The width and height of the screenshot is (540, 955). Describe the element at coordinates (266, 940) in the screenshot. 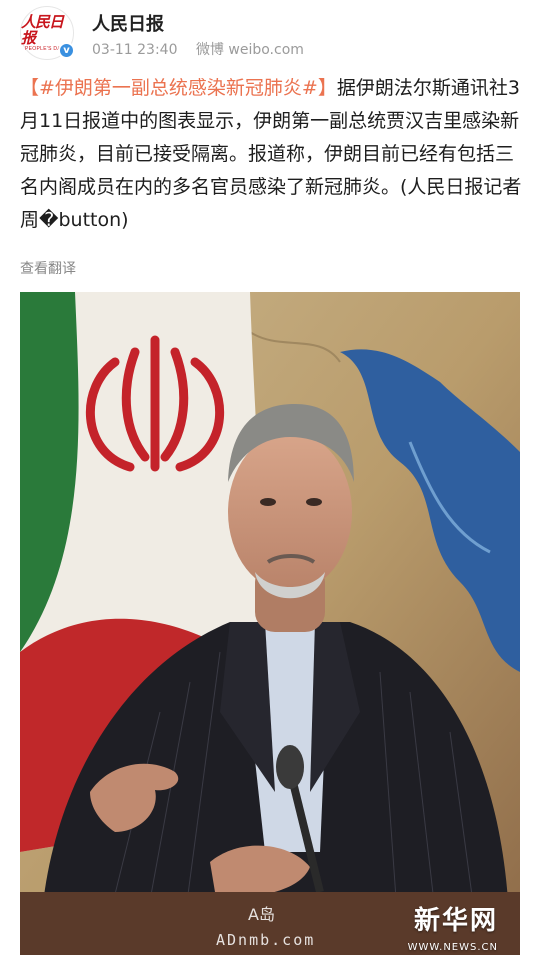

I see `watermark-ad: ADnmb.com` at that location.